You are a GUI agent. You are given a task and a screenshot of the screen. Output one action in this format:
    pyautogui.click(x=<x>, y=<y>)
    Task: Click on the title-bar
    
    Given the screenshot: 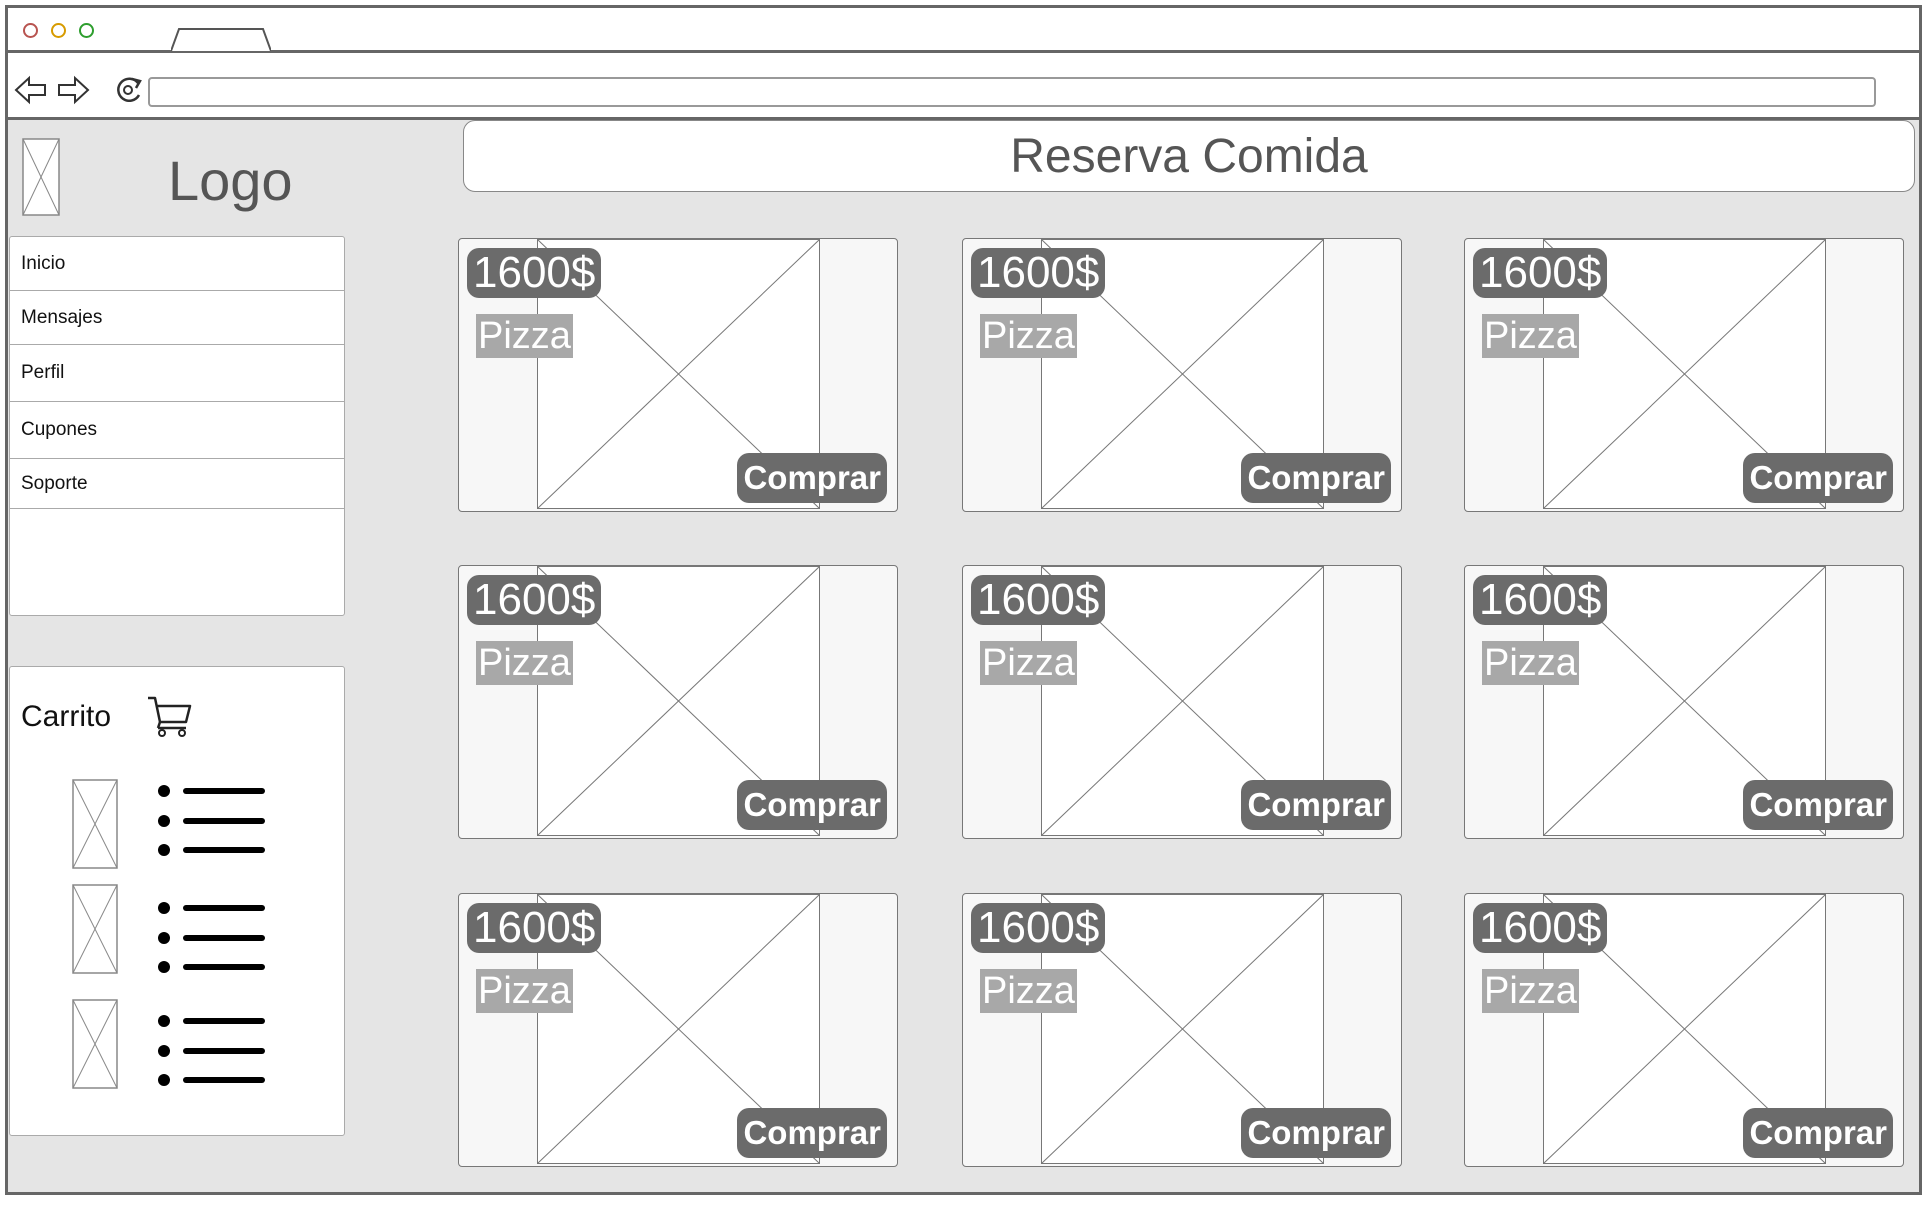 What is the action you would take?
    pyautogui.click(x=963, y=30)
    